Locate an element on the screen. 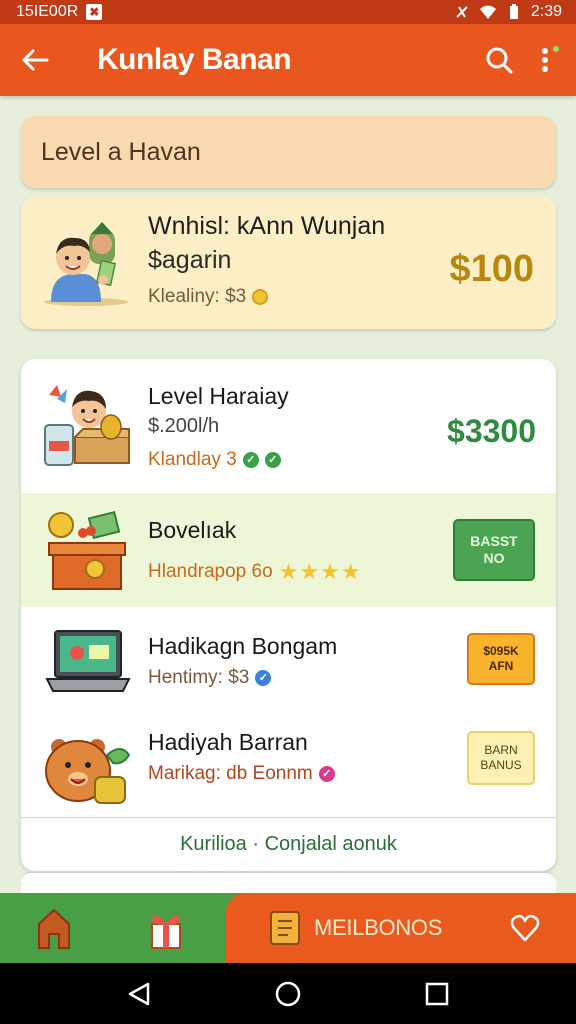 This screenshot has height=1024, width=576. status-left: 15IE00R ✖ is located at coordinates (59, 12).